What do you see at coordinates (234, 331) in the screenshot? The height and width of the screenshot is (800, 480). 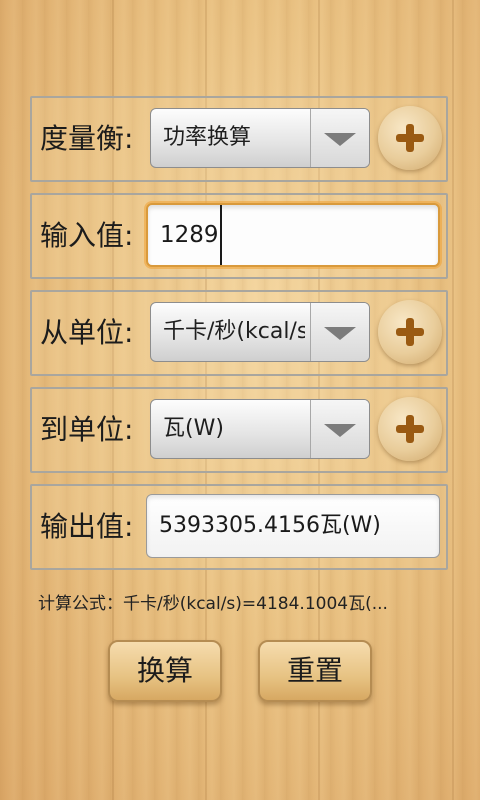 I see `from-unit-spinner-value: 千卡/秒(kcal/s)` at bounding box center [234, 331].